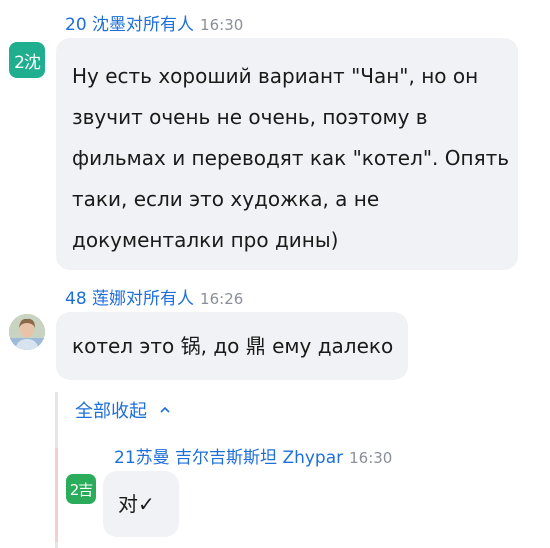 The height and width of the screenshot is (548, 550). Describe the element at coordinates (111, 411) in the screenshot. I see `collapse-all-label: 全部收起` at that location.